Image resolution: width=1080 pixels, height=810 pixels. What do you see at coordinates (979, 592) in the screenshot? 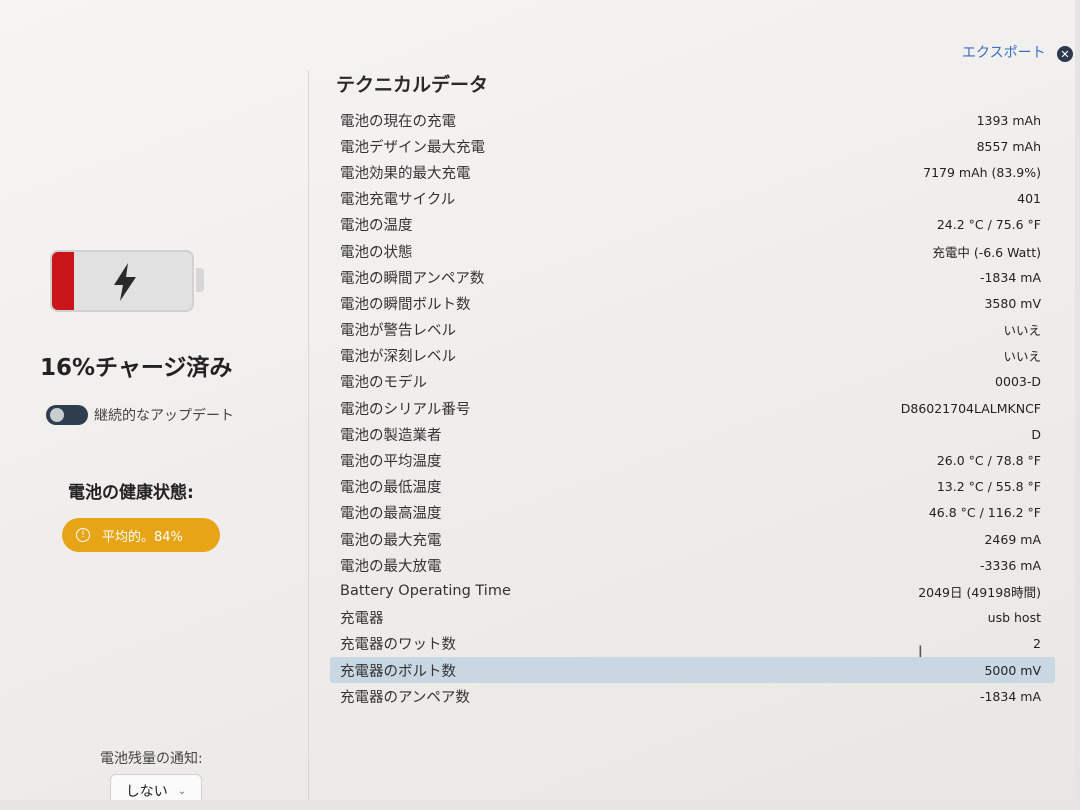
I see `row-value: 2049日 (49198時間)` at bounding box center [979, 592].